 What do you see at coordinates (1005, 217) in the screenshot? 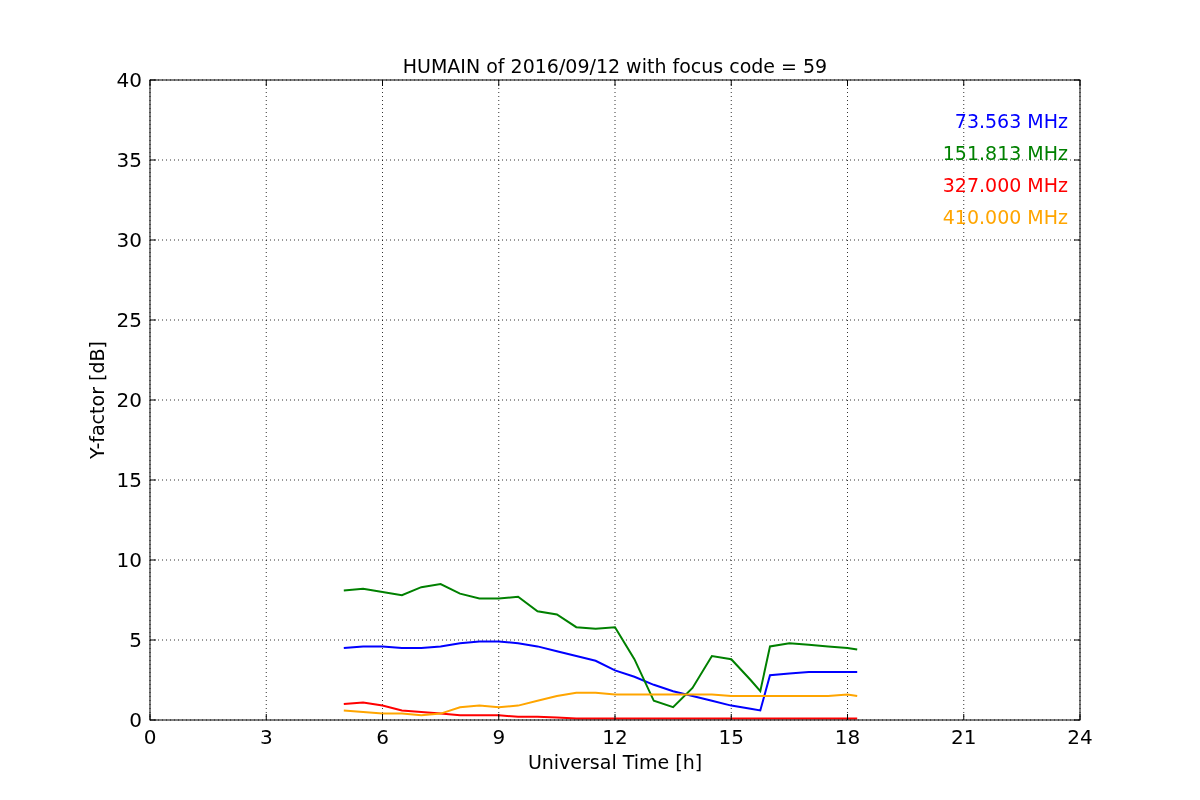
I see `legend-label: 410.000 MHz` at bounding box center [1005, 217].